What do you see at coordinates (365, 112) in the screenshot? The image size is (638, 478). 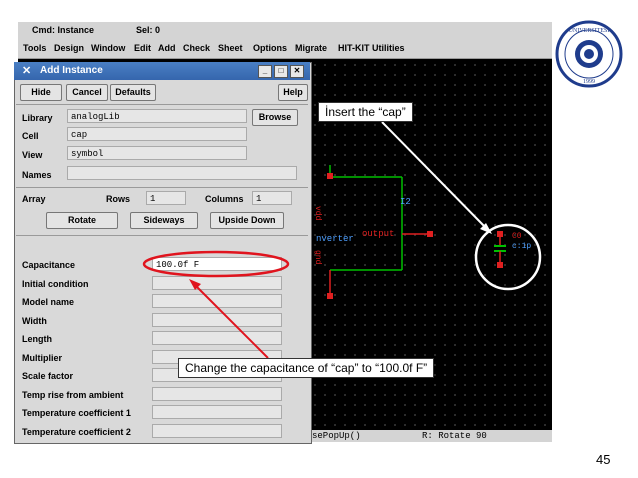 I see `callout-insert-cap: İnsert the “cap”` at bounding box center [365, 112].